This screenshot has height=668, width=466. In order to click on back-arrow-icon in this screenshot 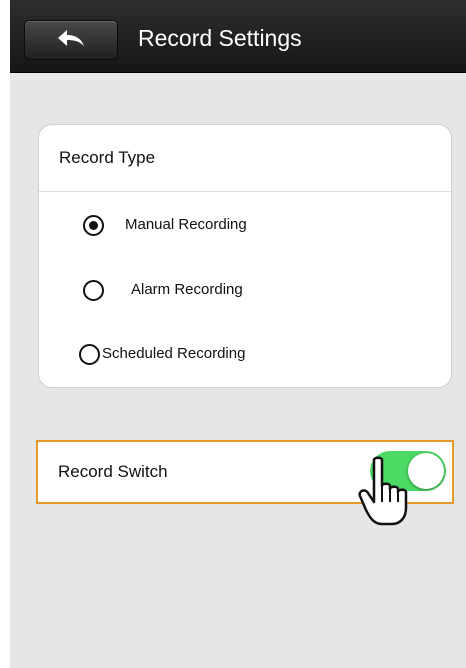, I will do `click(71, 38)`.